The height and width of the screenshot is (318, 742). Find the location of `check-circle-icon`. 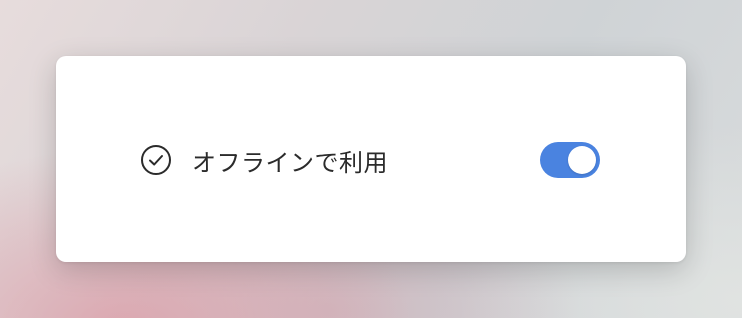

check-circle-icon is located at coordinates (156, 160).